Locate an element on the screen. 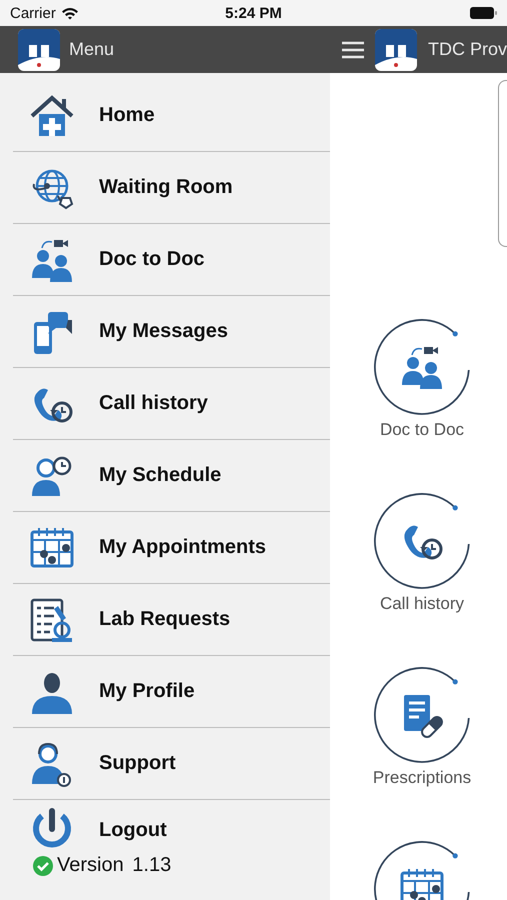 The height and width of the screenshot is (900, 507). check-icon is located at coordinates (43, 865).